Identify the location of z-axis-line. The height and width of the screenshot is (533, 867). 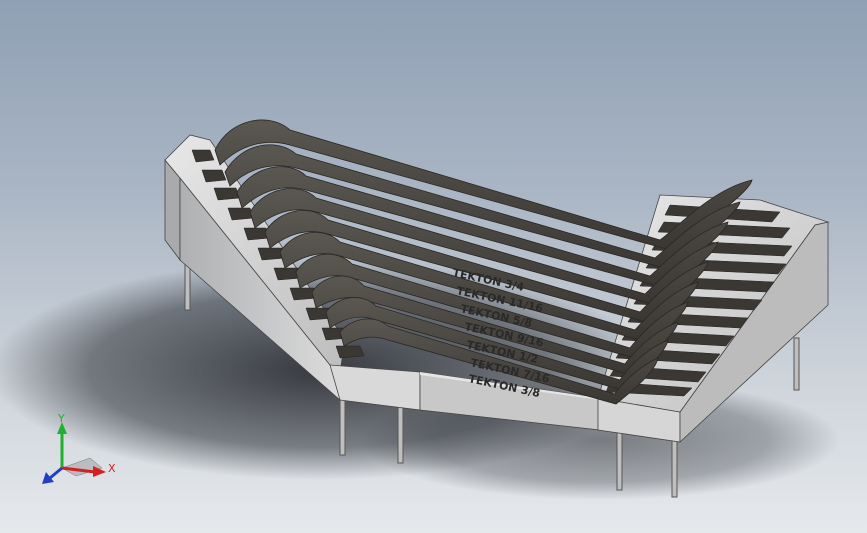
(56, 473).